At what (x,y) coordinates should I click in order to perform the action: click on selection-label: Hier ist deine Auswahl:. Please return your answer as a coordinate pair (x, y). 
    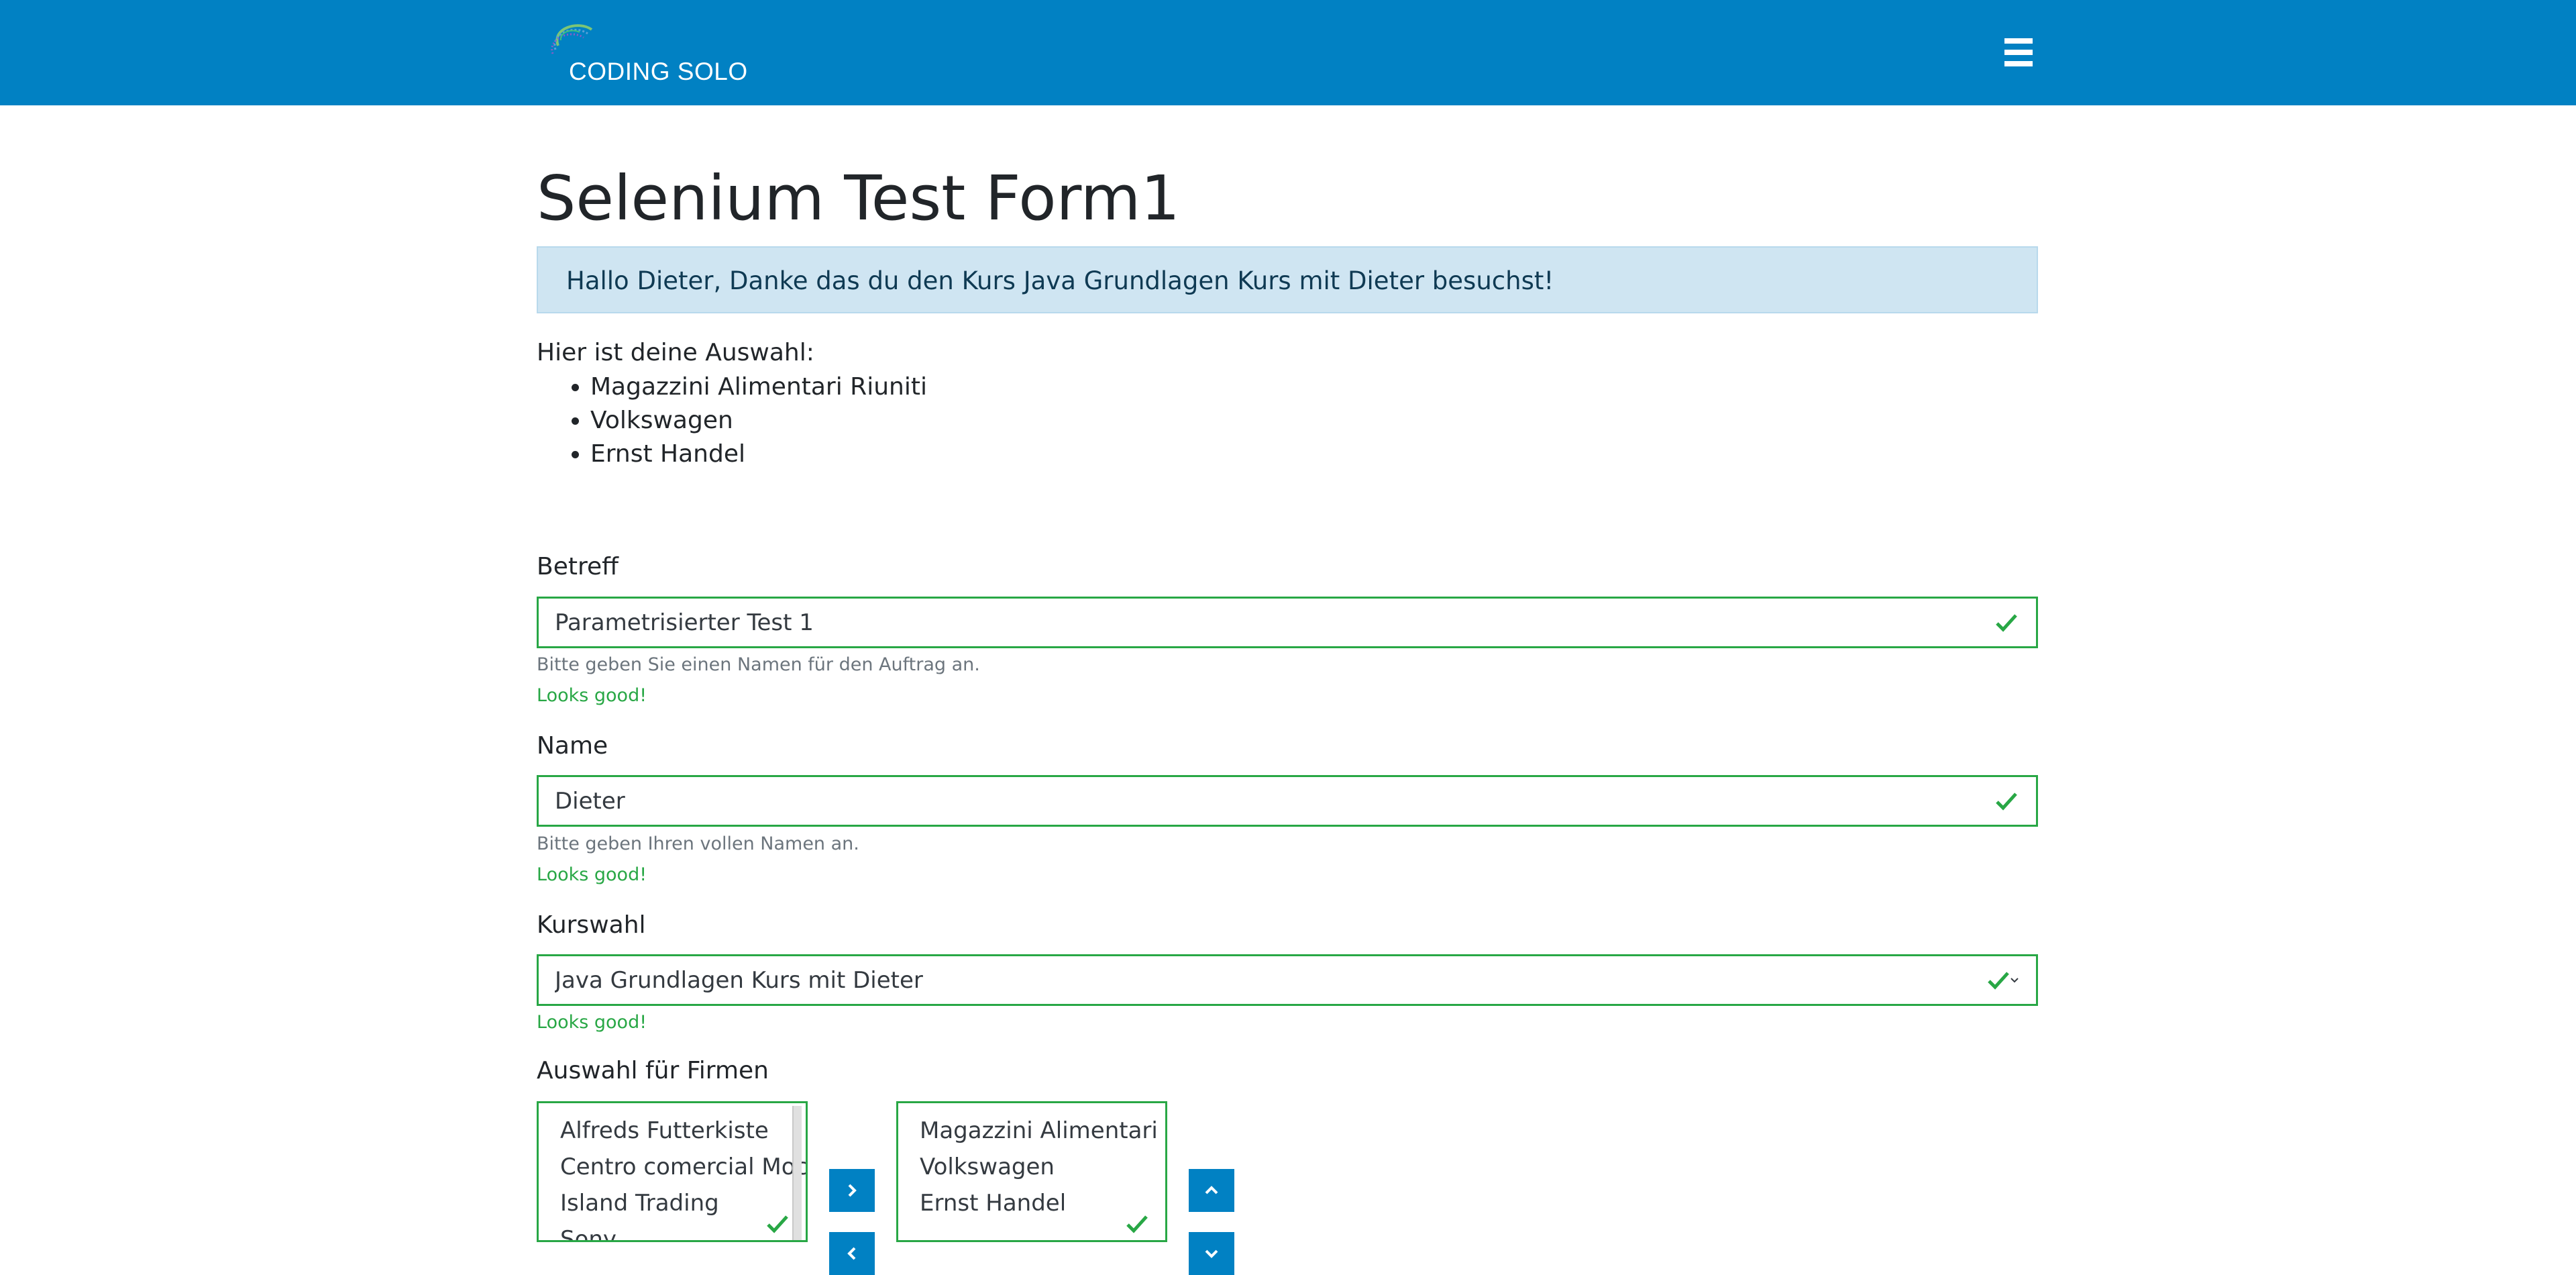
    Looking at the image, I should click on (675, 352).